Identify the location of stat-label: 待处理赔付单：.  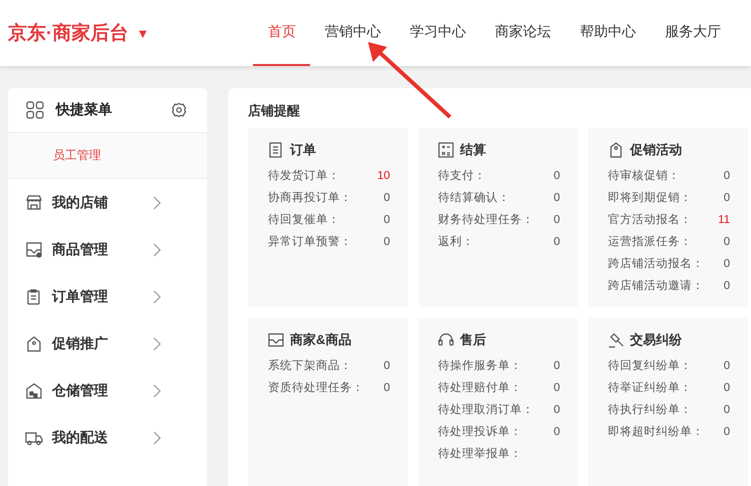
(480, 388).